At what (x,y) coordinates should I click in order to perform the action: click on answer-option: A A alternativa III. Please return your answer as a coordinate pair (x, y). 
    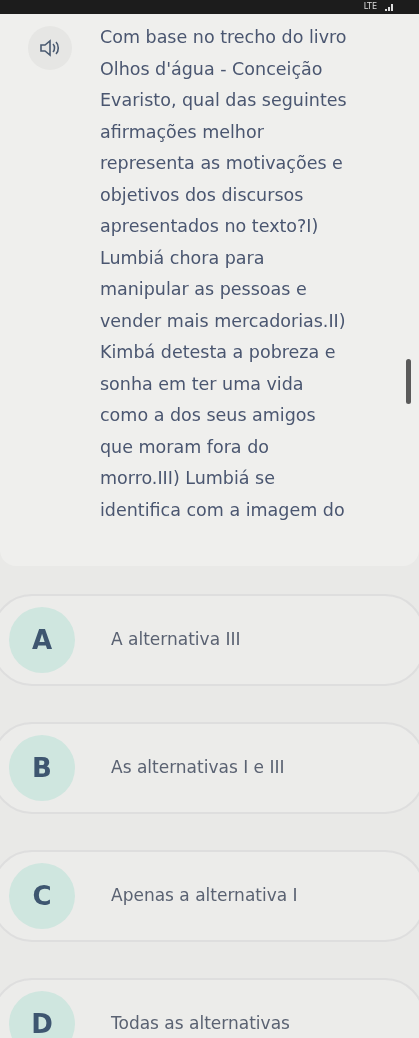
    Looking at the image, I should click on (209, 640).